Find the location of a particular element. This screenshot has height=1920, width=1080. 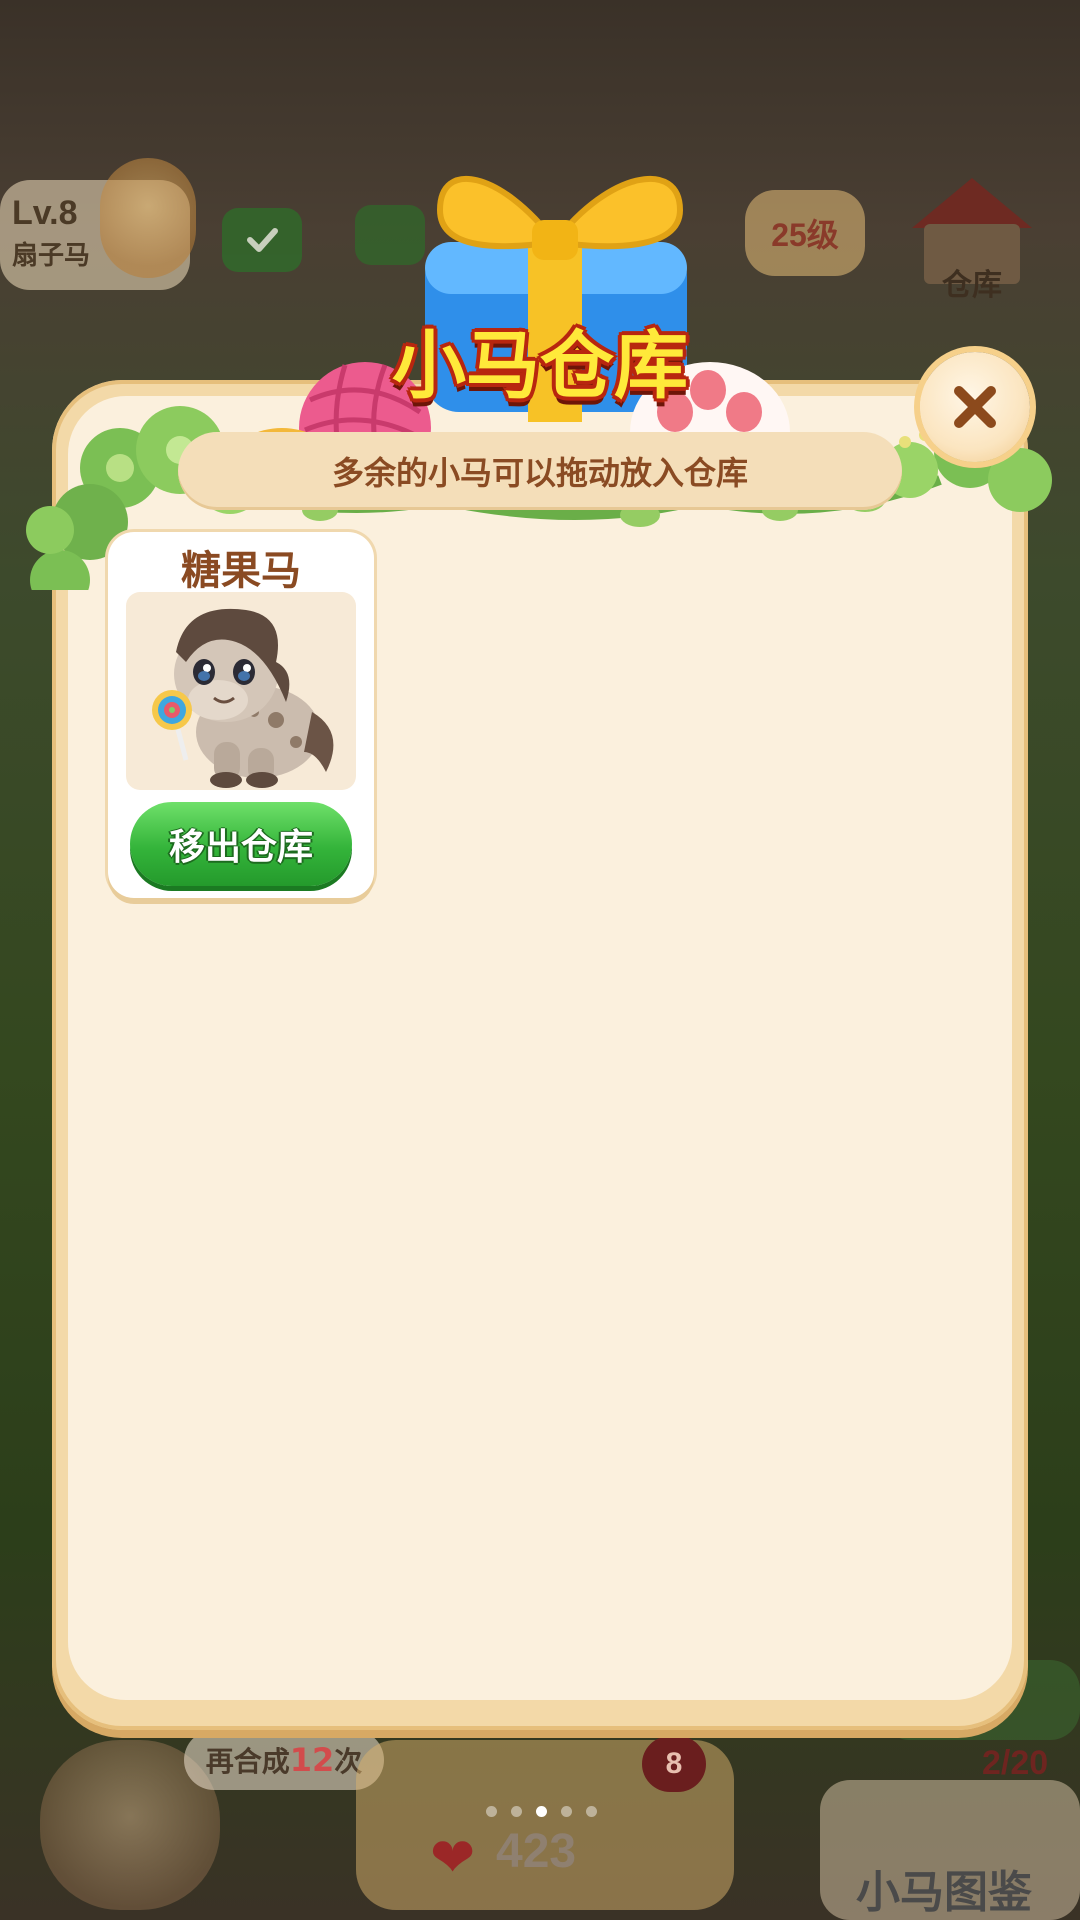

close-icon is located at coordinates (975, 407).